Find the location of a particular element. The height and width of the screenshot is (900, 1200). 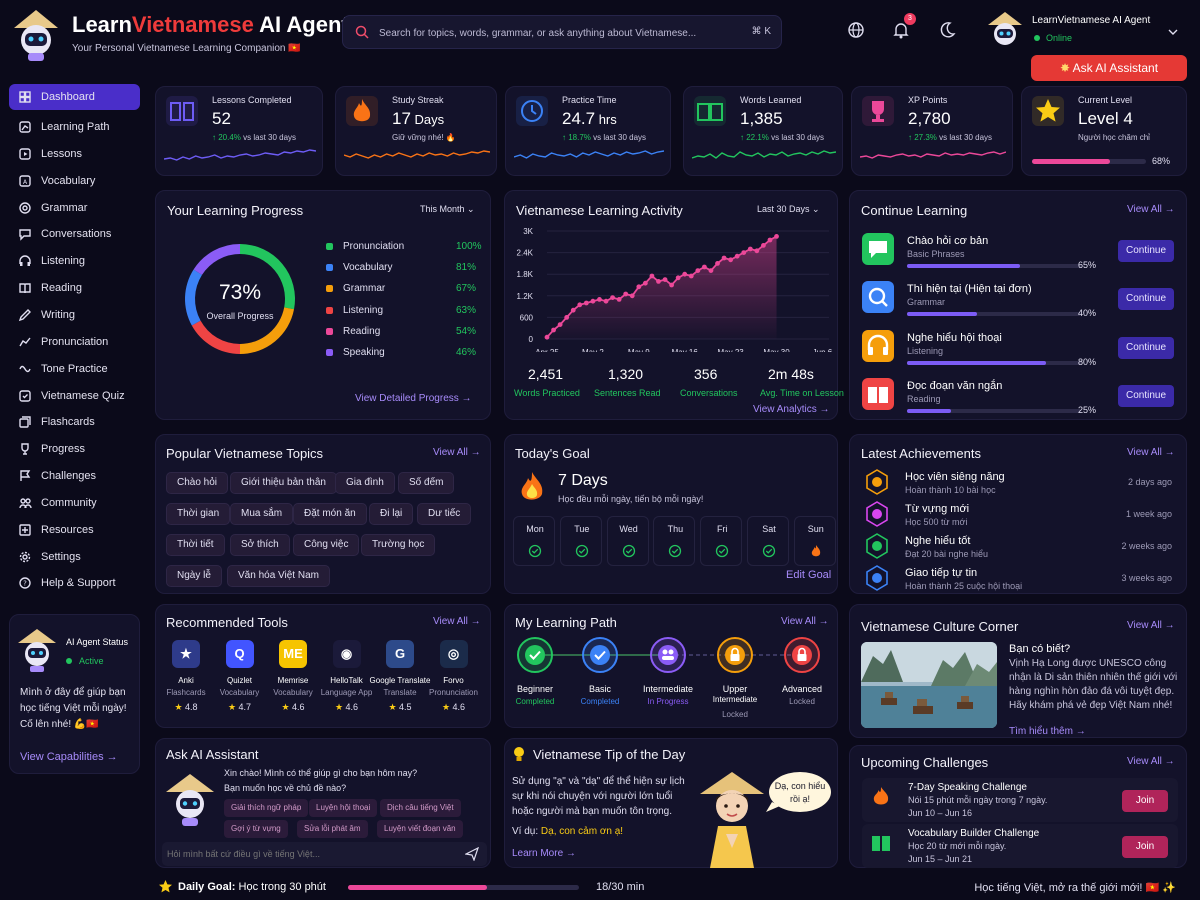

sidebar-item-community: Community is located at coordinates (74, 503).